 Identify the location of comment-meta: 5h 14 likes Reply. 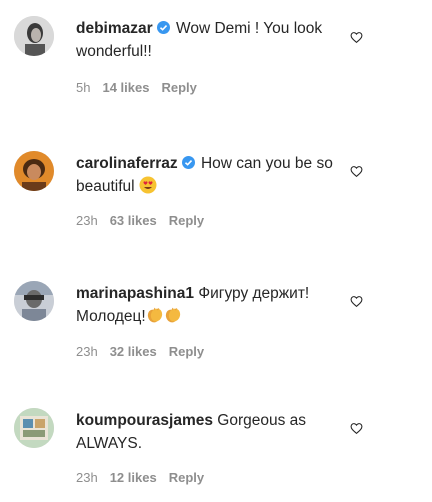
(142, 87).